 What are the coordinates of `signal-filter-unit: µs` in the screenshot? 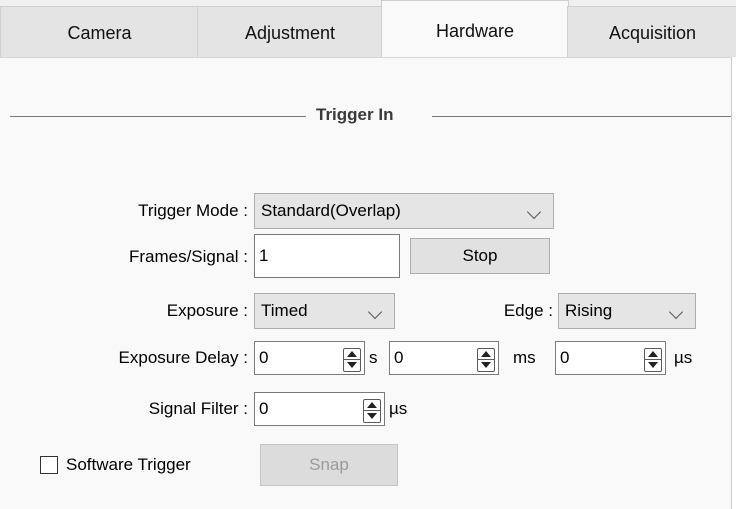 It's located at (398, 408).